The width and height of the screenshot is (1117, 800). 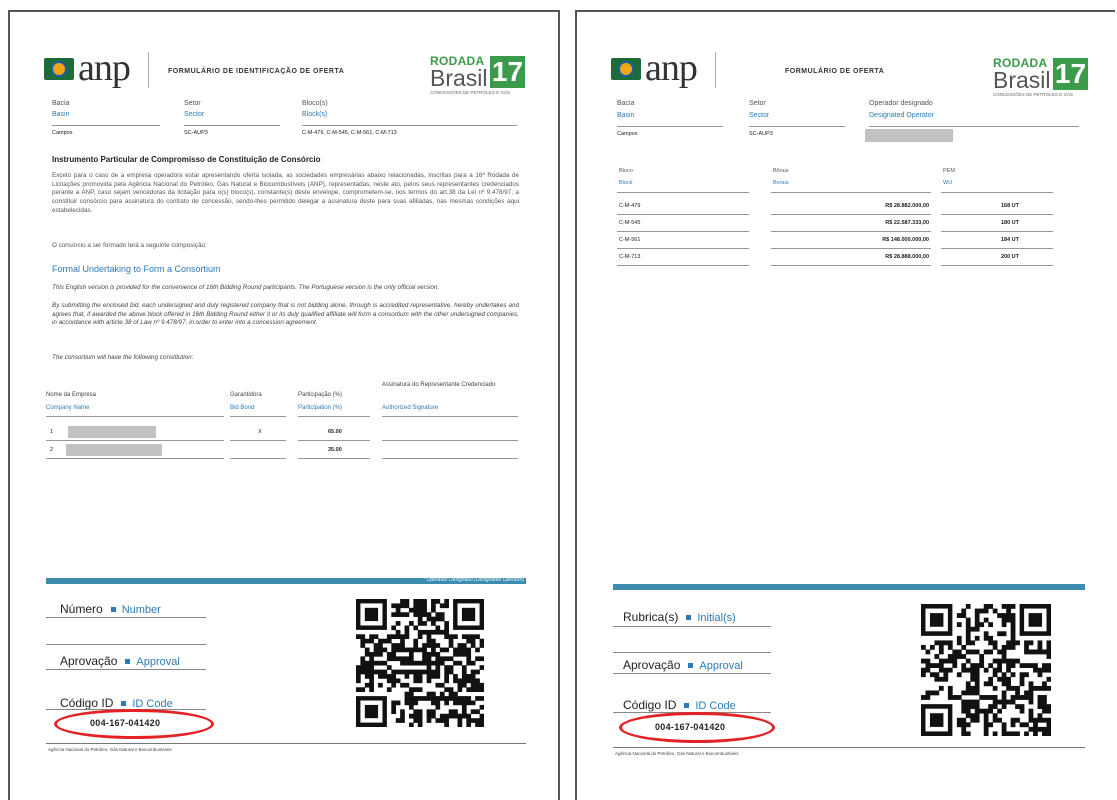 What do you see at coordinates (320, 395) in the screenshot?
I see `col-part-pt: Participação (%)` at bounding box center [320, 395].